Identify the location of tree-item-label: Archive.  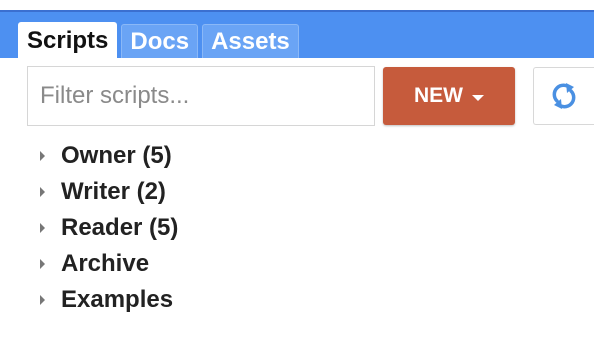
(105, 263).